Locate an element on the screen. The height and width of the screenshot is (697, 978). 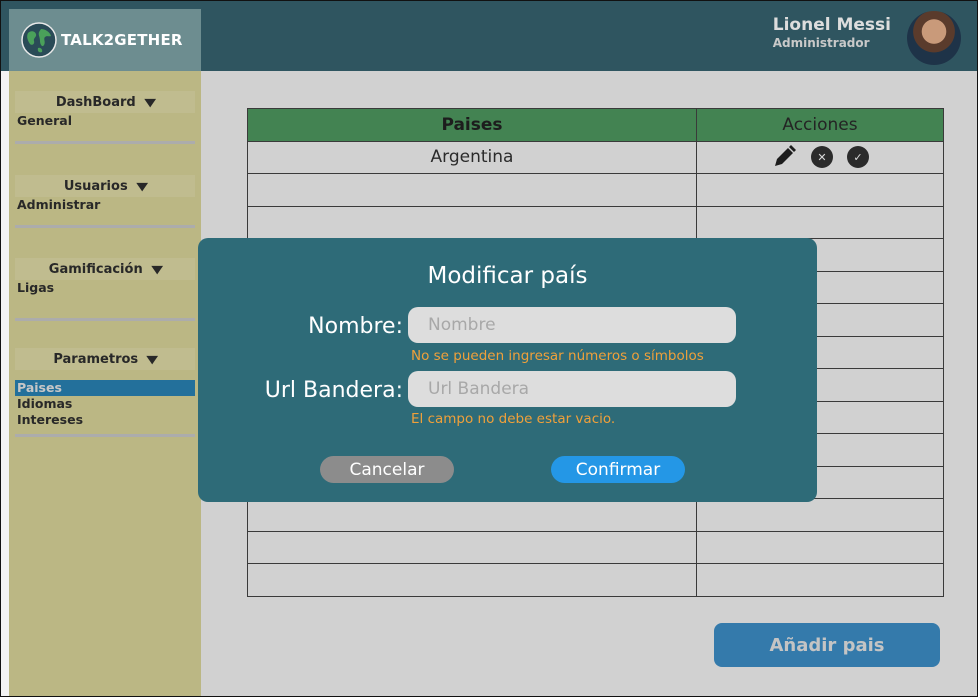
sidebar-header-label: Parametros is located at coordinates (96, 359).